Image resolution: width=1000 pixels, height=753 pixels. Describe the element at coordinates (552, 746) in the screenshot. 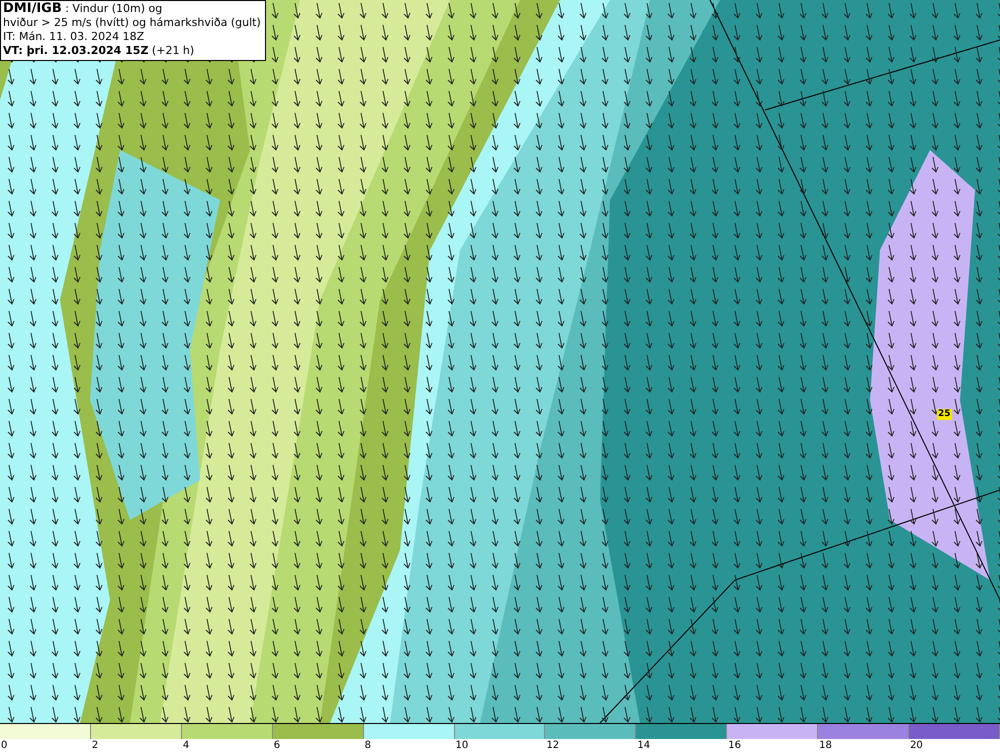

I see `legend-label: 12` at that location.